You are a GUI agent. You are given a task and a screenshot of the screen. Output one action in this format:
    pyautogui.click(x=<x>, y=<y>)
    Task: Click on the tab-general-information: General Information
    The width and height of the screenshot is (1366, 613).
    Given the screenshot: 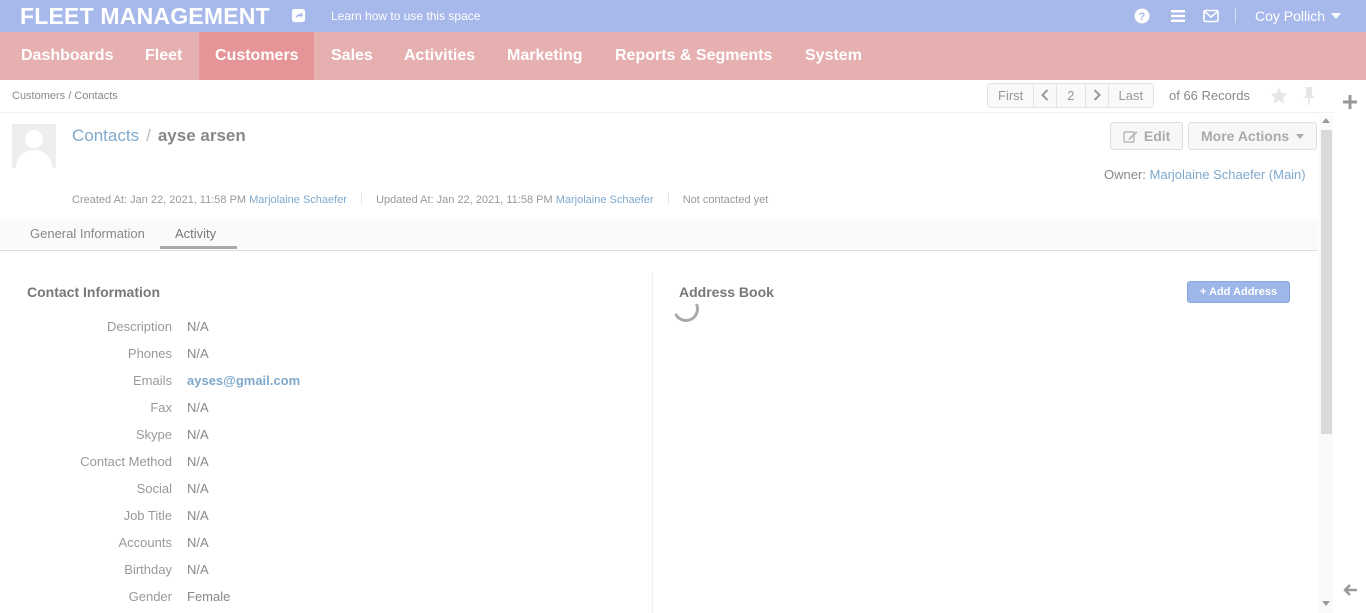 What is the action you would take?
    pyautogui.click(x=87, y=233)
    